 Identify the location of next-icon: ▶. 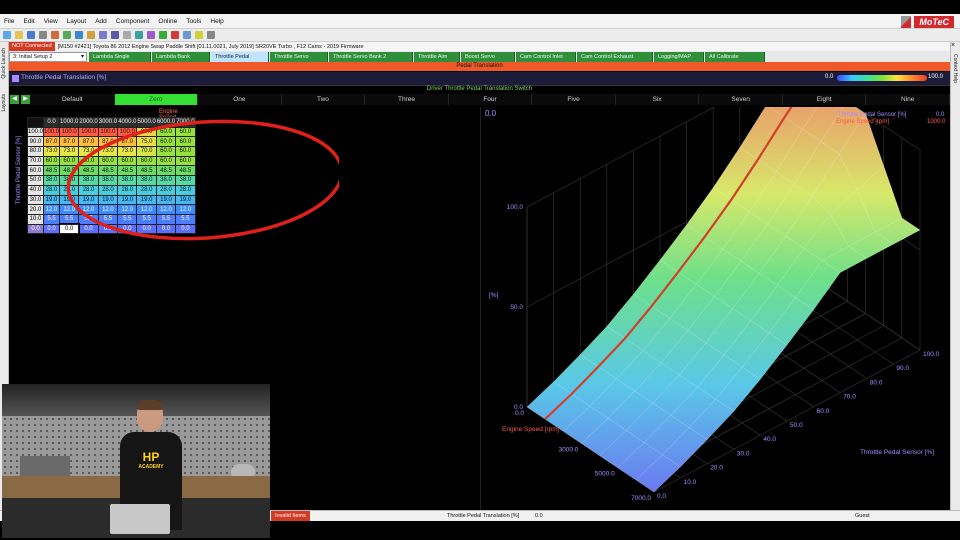
(25, 99).